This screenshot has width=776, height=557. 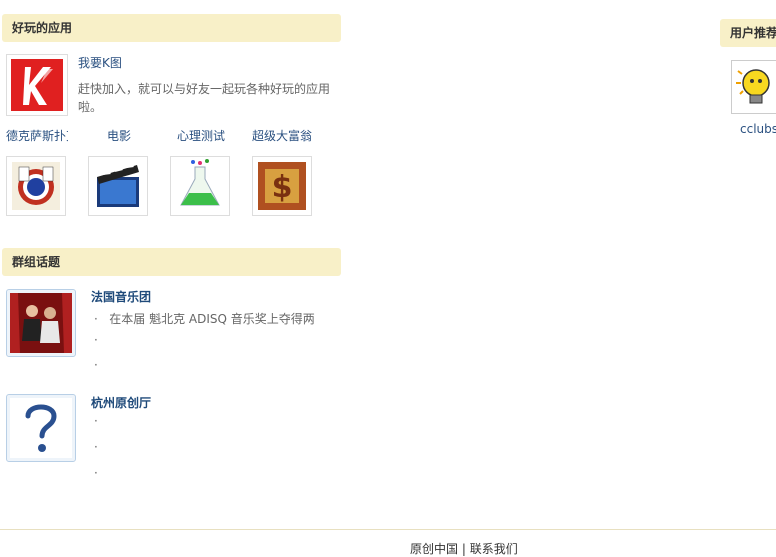 I want to click on footer: 原创中国 | 联系我们, so click(x=464, y=548).